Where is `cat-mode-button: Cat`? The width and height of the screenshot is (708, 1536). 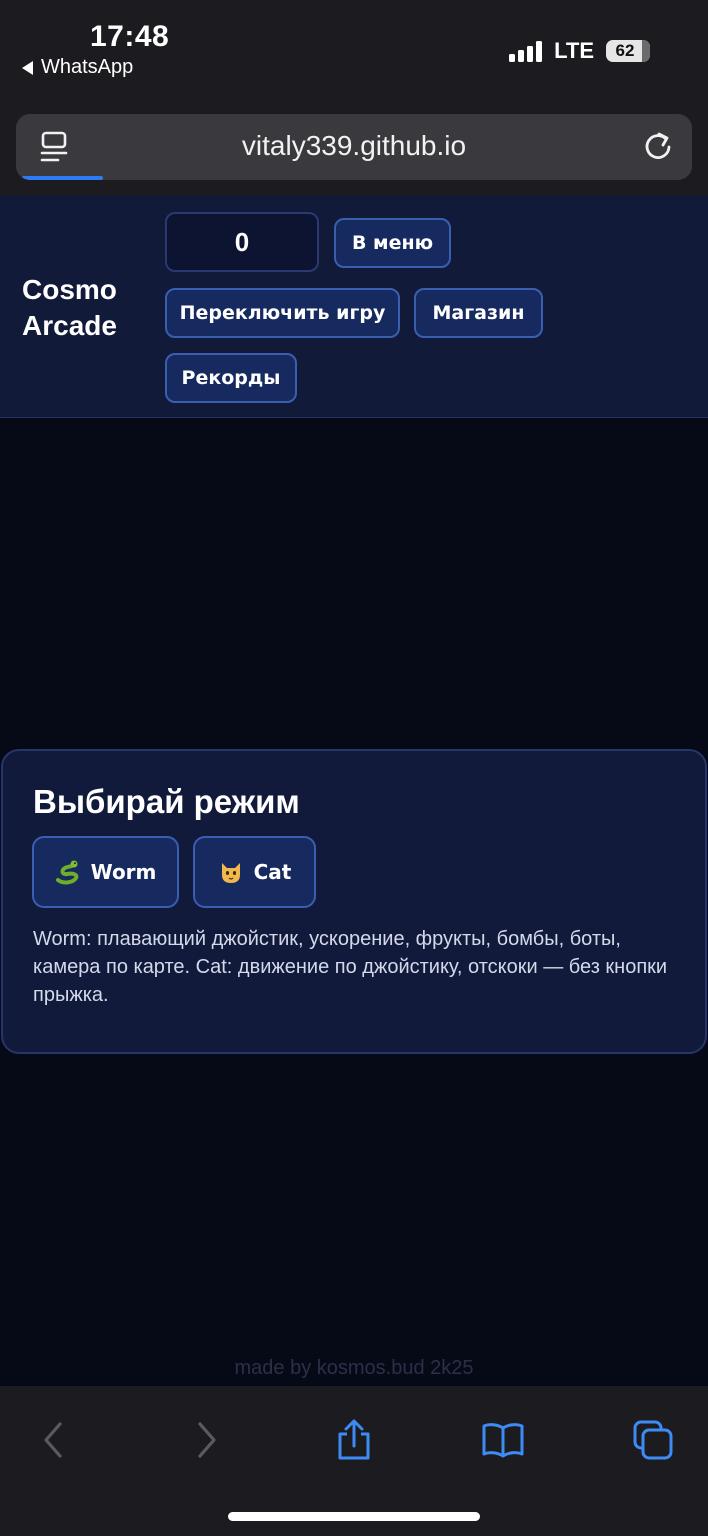 cat-mode-button: Cat is located at coordinates (254, 872).